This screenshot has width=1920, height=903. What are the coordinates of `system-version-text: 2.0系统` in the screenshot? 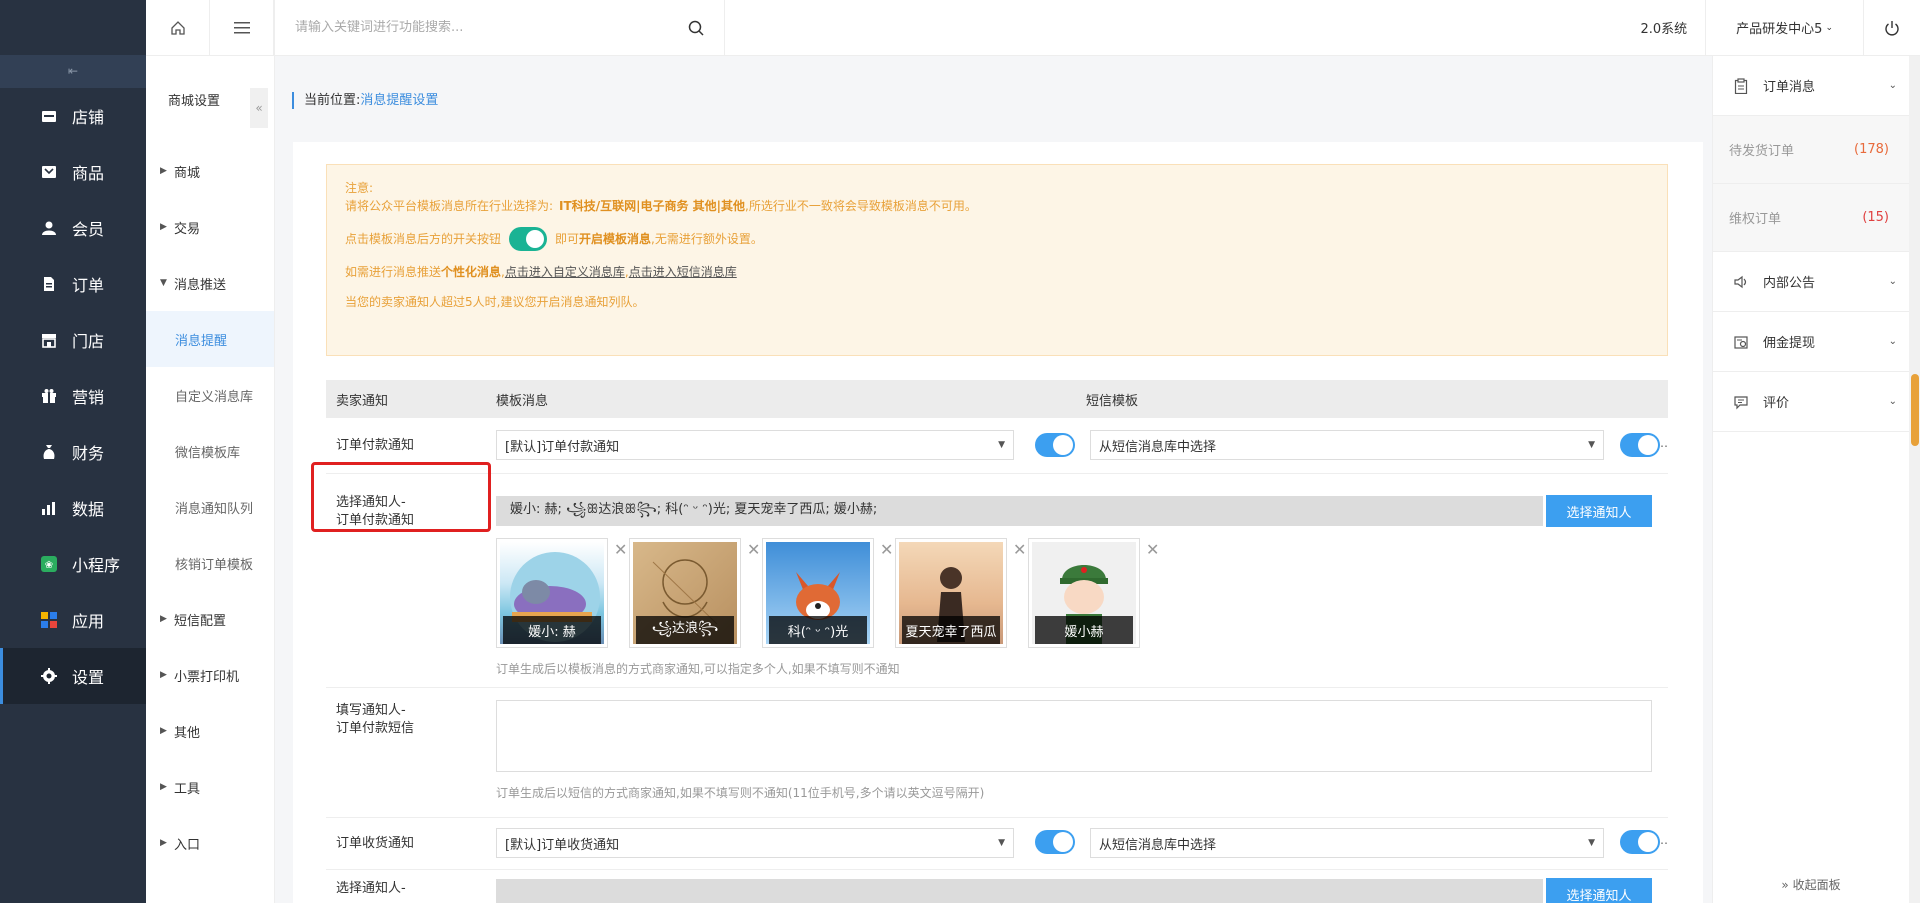 It's located at (1664, 29).